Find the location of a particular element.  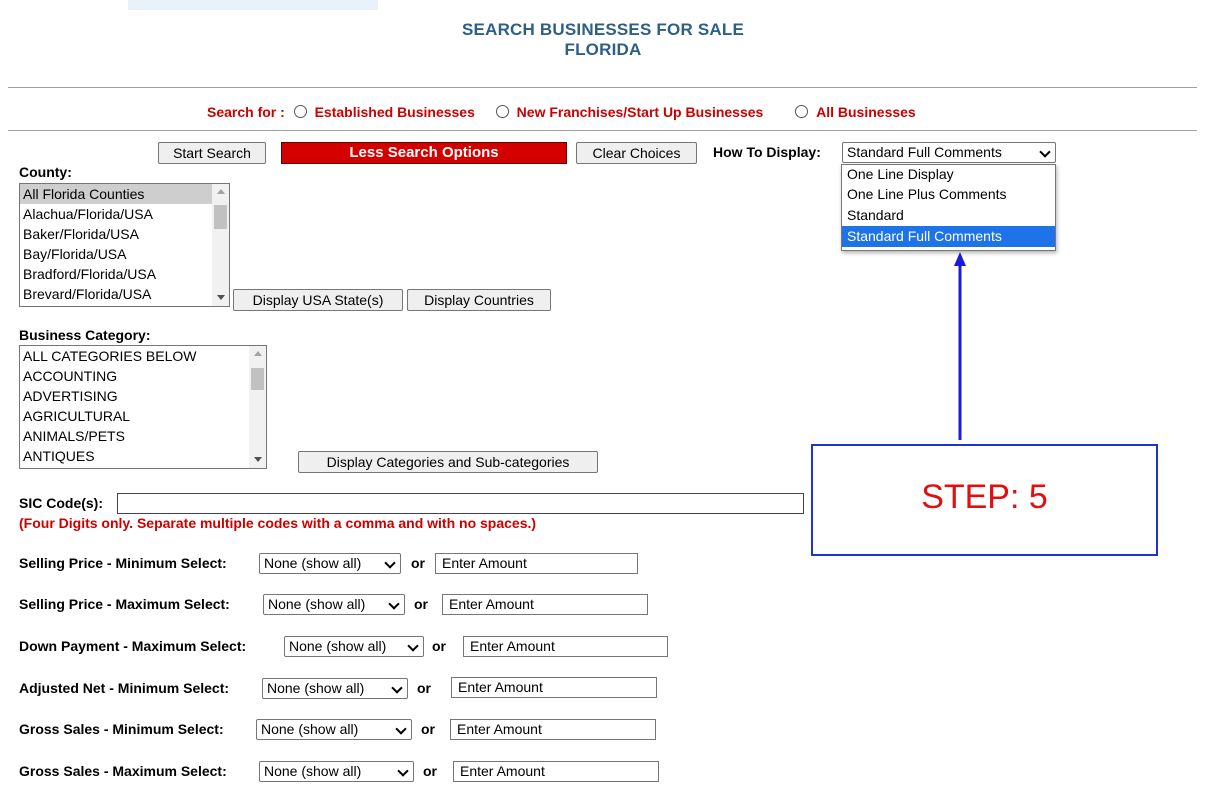

list-item: ADVERTISING is located at coordinates (143, 396).